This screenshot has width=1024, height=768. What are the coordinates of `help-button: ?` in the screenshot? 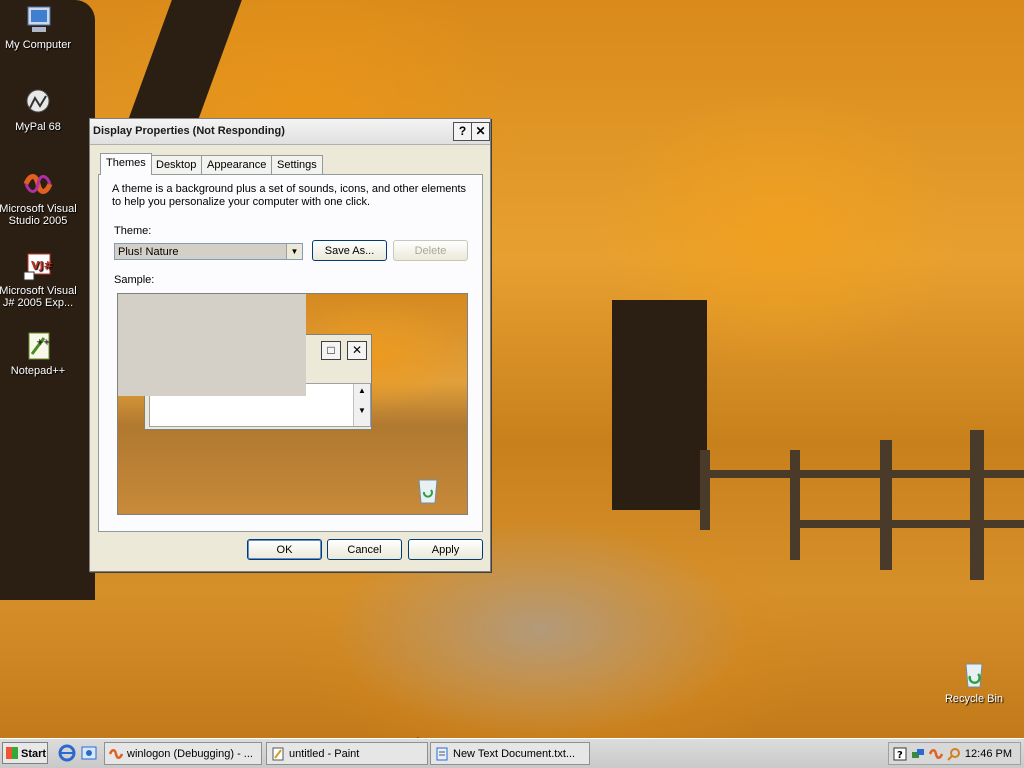 It's located at (462, 131).